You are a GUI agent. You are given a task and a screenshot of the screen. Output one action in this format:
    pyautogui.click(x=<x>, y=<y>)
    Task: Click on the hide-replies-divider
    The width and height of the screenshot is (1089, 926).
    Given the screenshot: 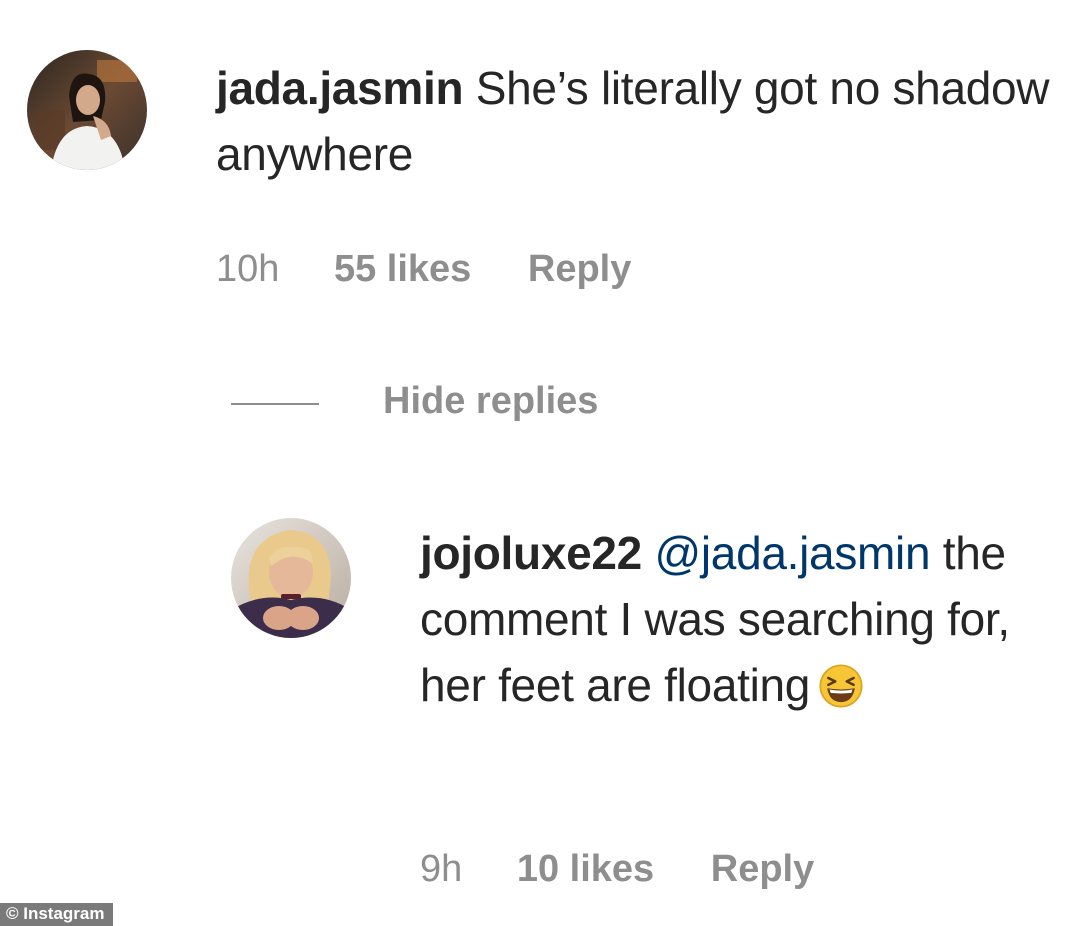 What is the action you would take?
    pyautogui.click(x=275, y=404)
    